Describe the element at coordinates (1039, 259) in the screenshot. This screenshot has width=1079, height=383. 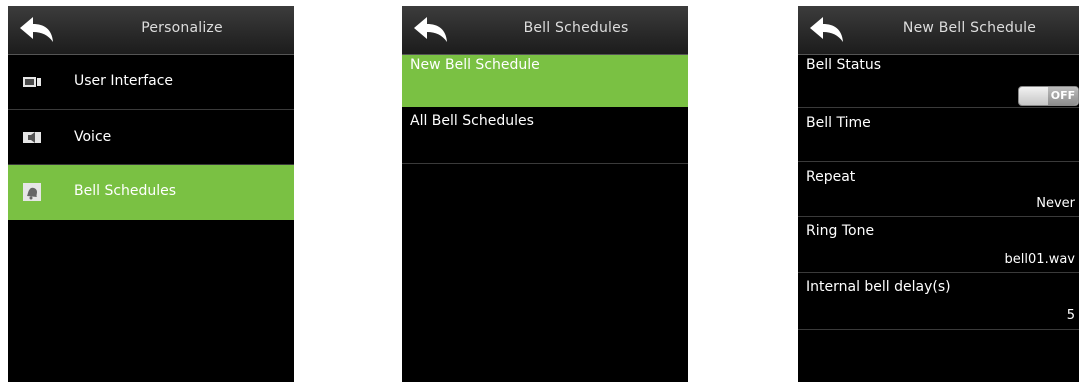
I see `setting-value: bell01.wav` at that location.